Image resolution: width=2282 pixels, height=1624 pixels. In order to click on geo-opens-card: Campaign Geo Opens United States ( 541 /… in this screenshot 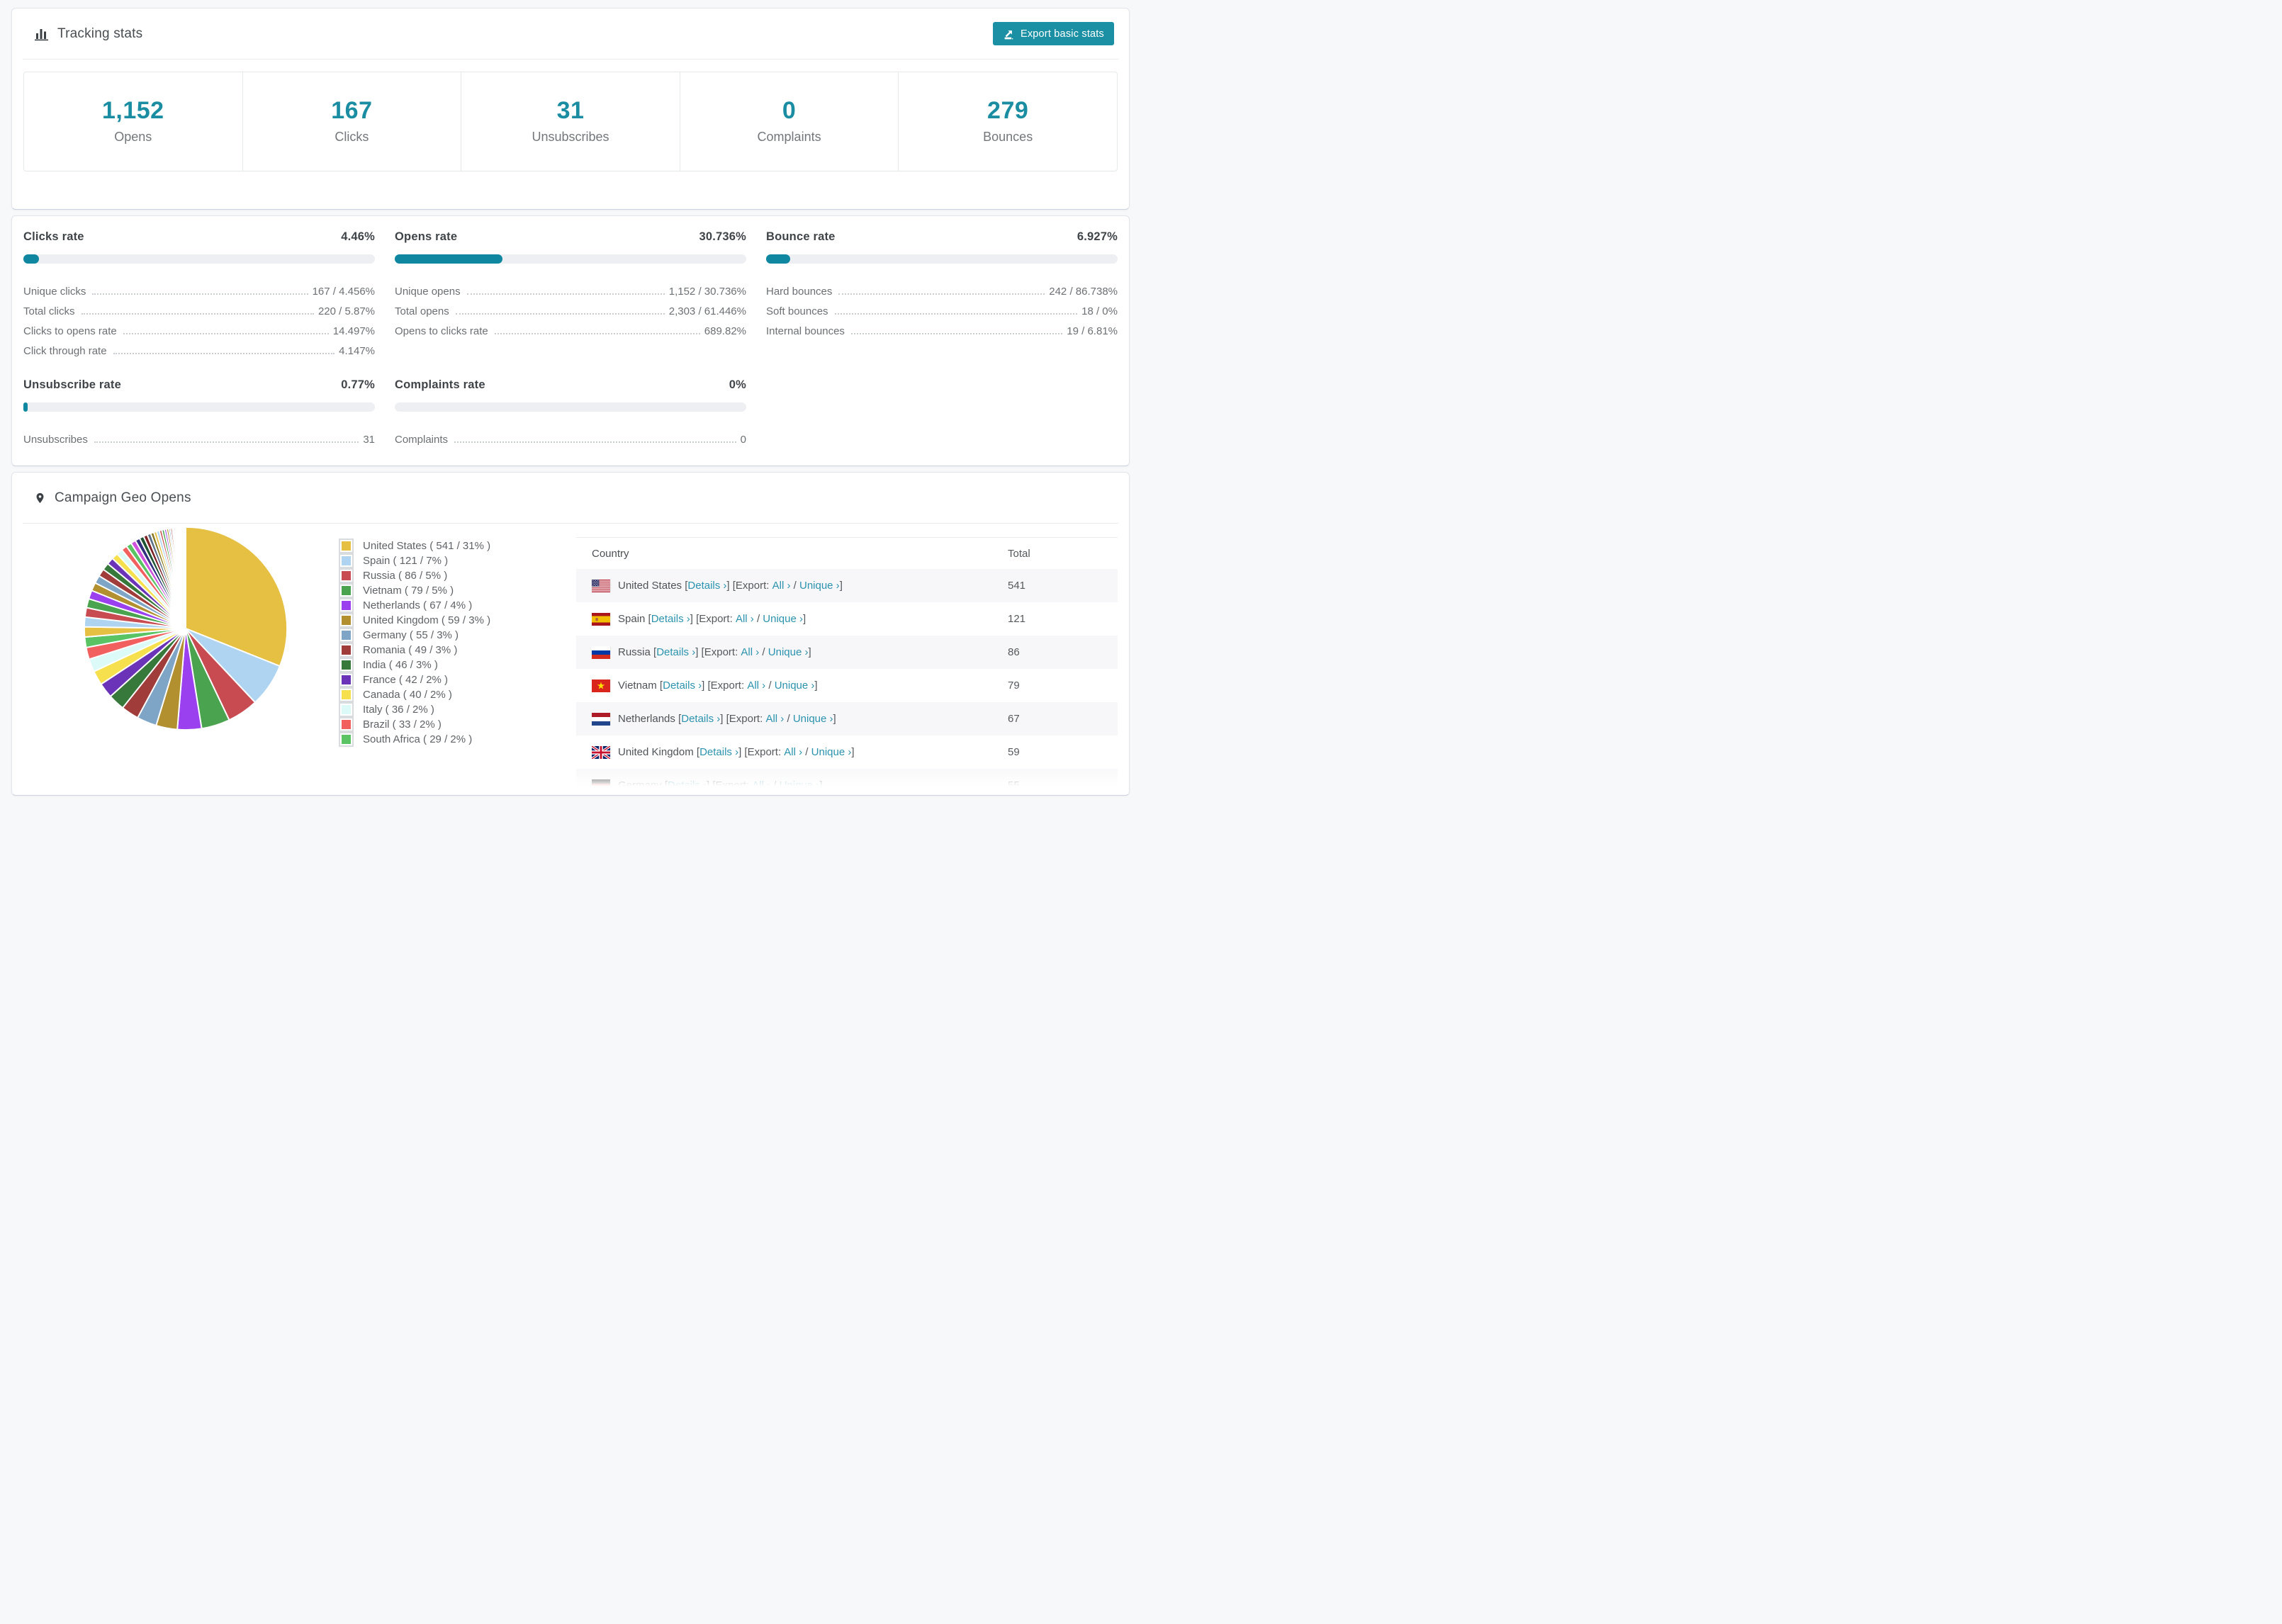, I will do `click(570, 634)`.